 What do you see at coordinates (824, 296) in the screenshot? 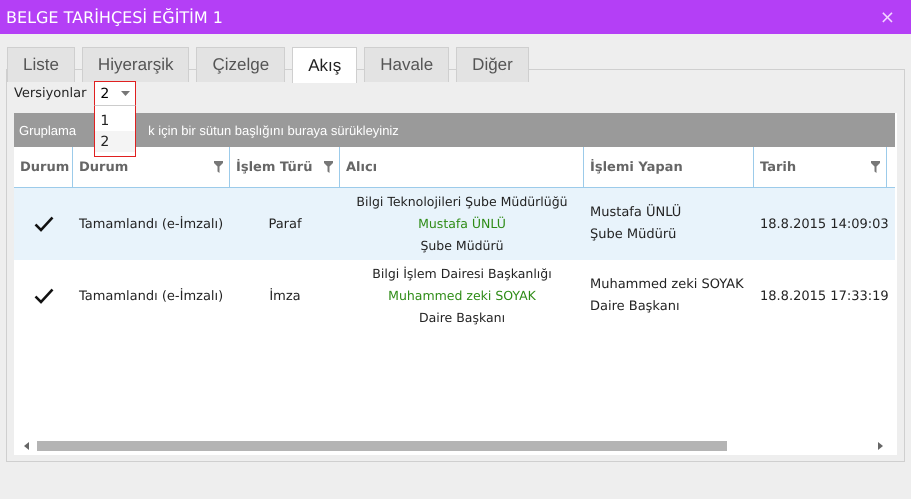
I see `table-cell: 18.8.2015 17:33:19` at bounding box center [824, 296].